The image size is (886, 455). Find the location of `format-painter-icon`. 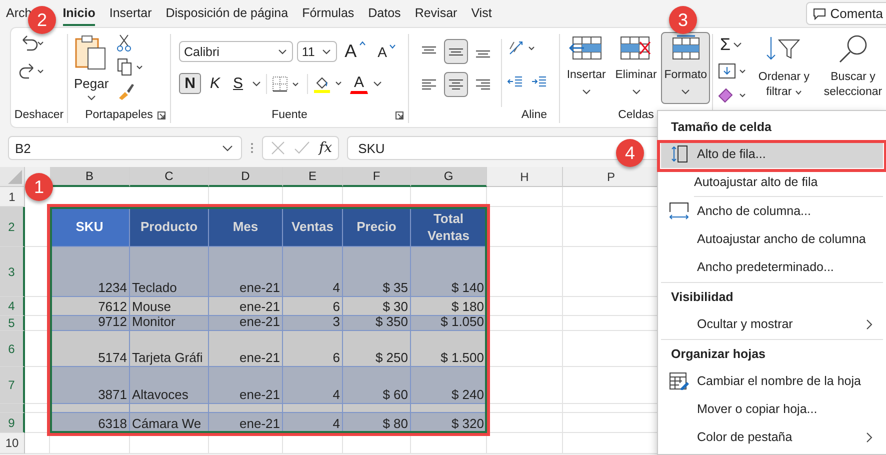

format-painter-icon is located at coordinates (125, 91).